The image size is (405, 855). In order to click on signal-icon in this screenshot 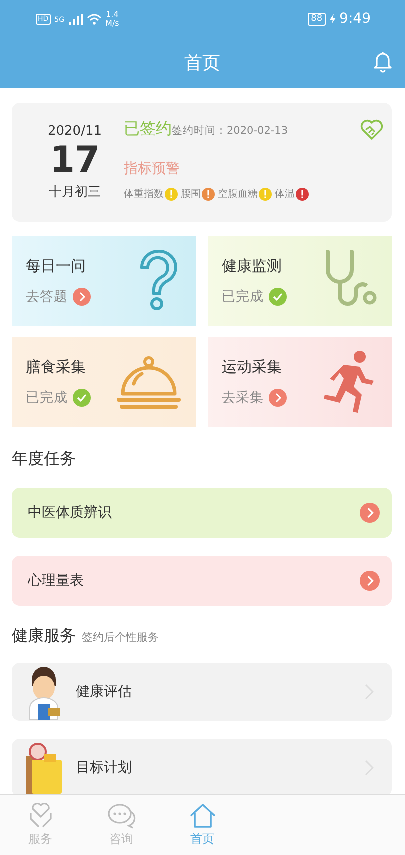, I will do `click(75, 19)`.